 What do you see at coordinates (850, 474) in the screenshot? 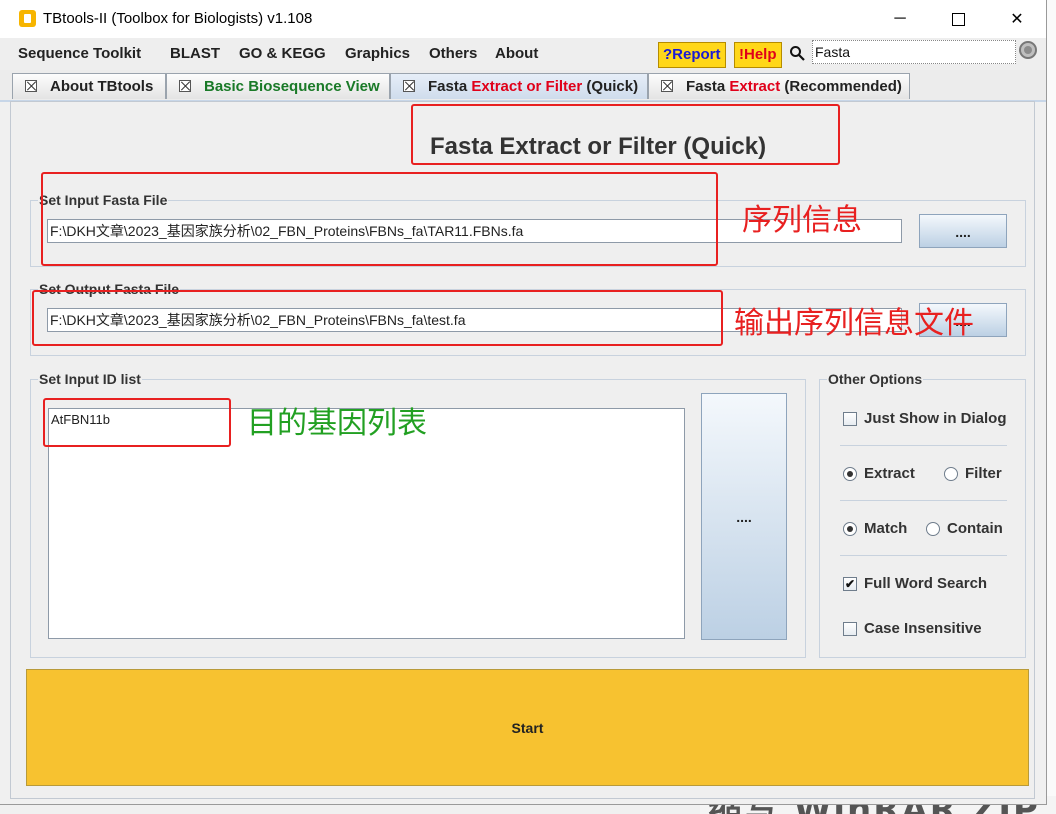
I see `extract-radio` at bounding box center [850, 474].